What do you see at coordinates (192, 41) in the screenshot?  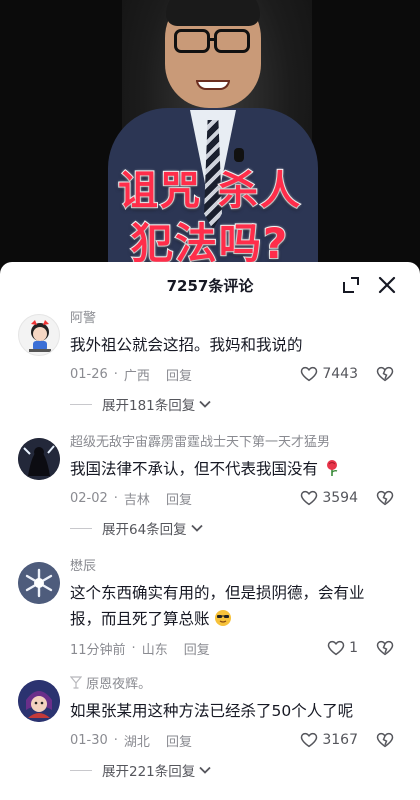 I see `glasses-left-lens` at bounding box center [192, 41].